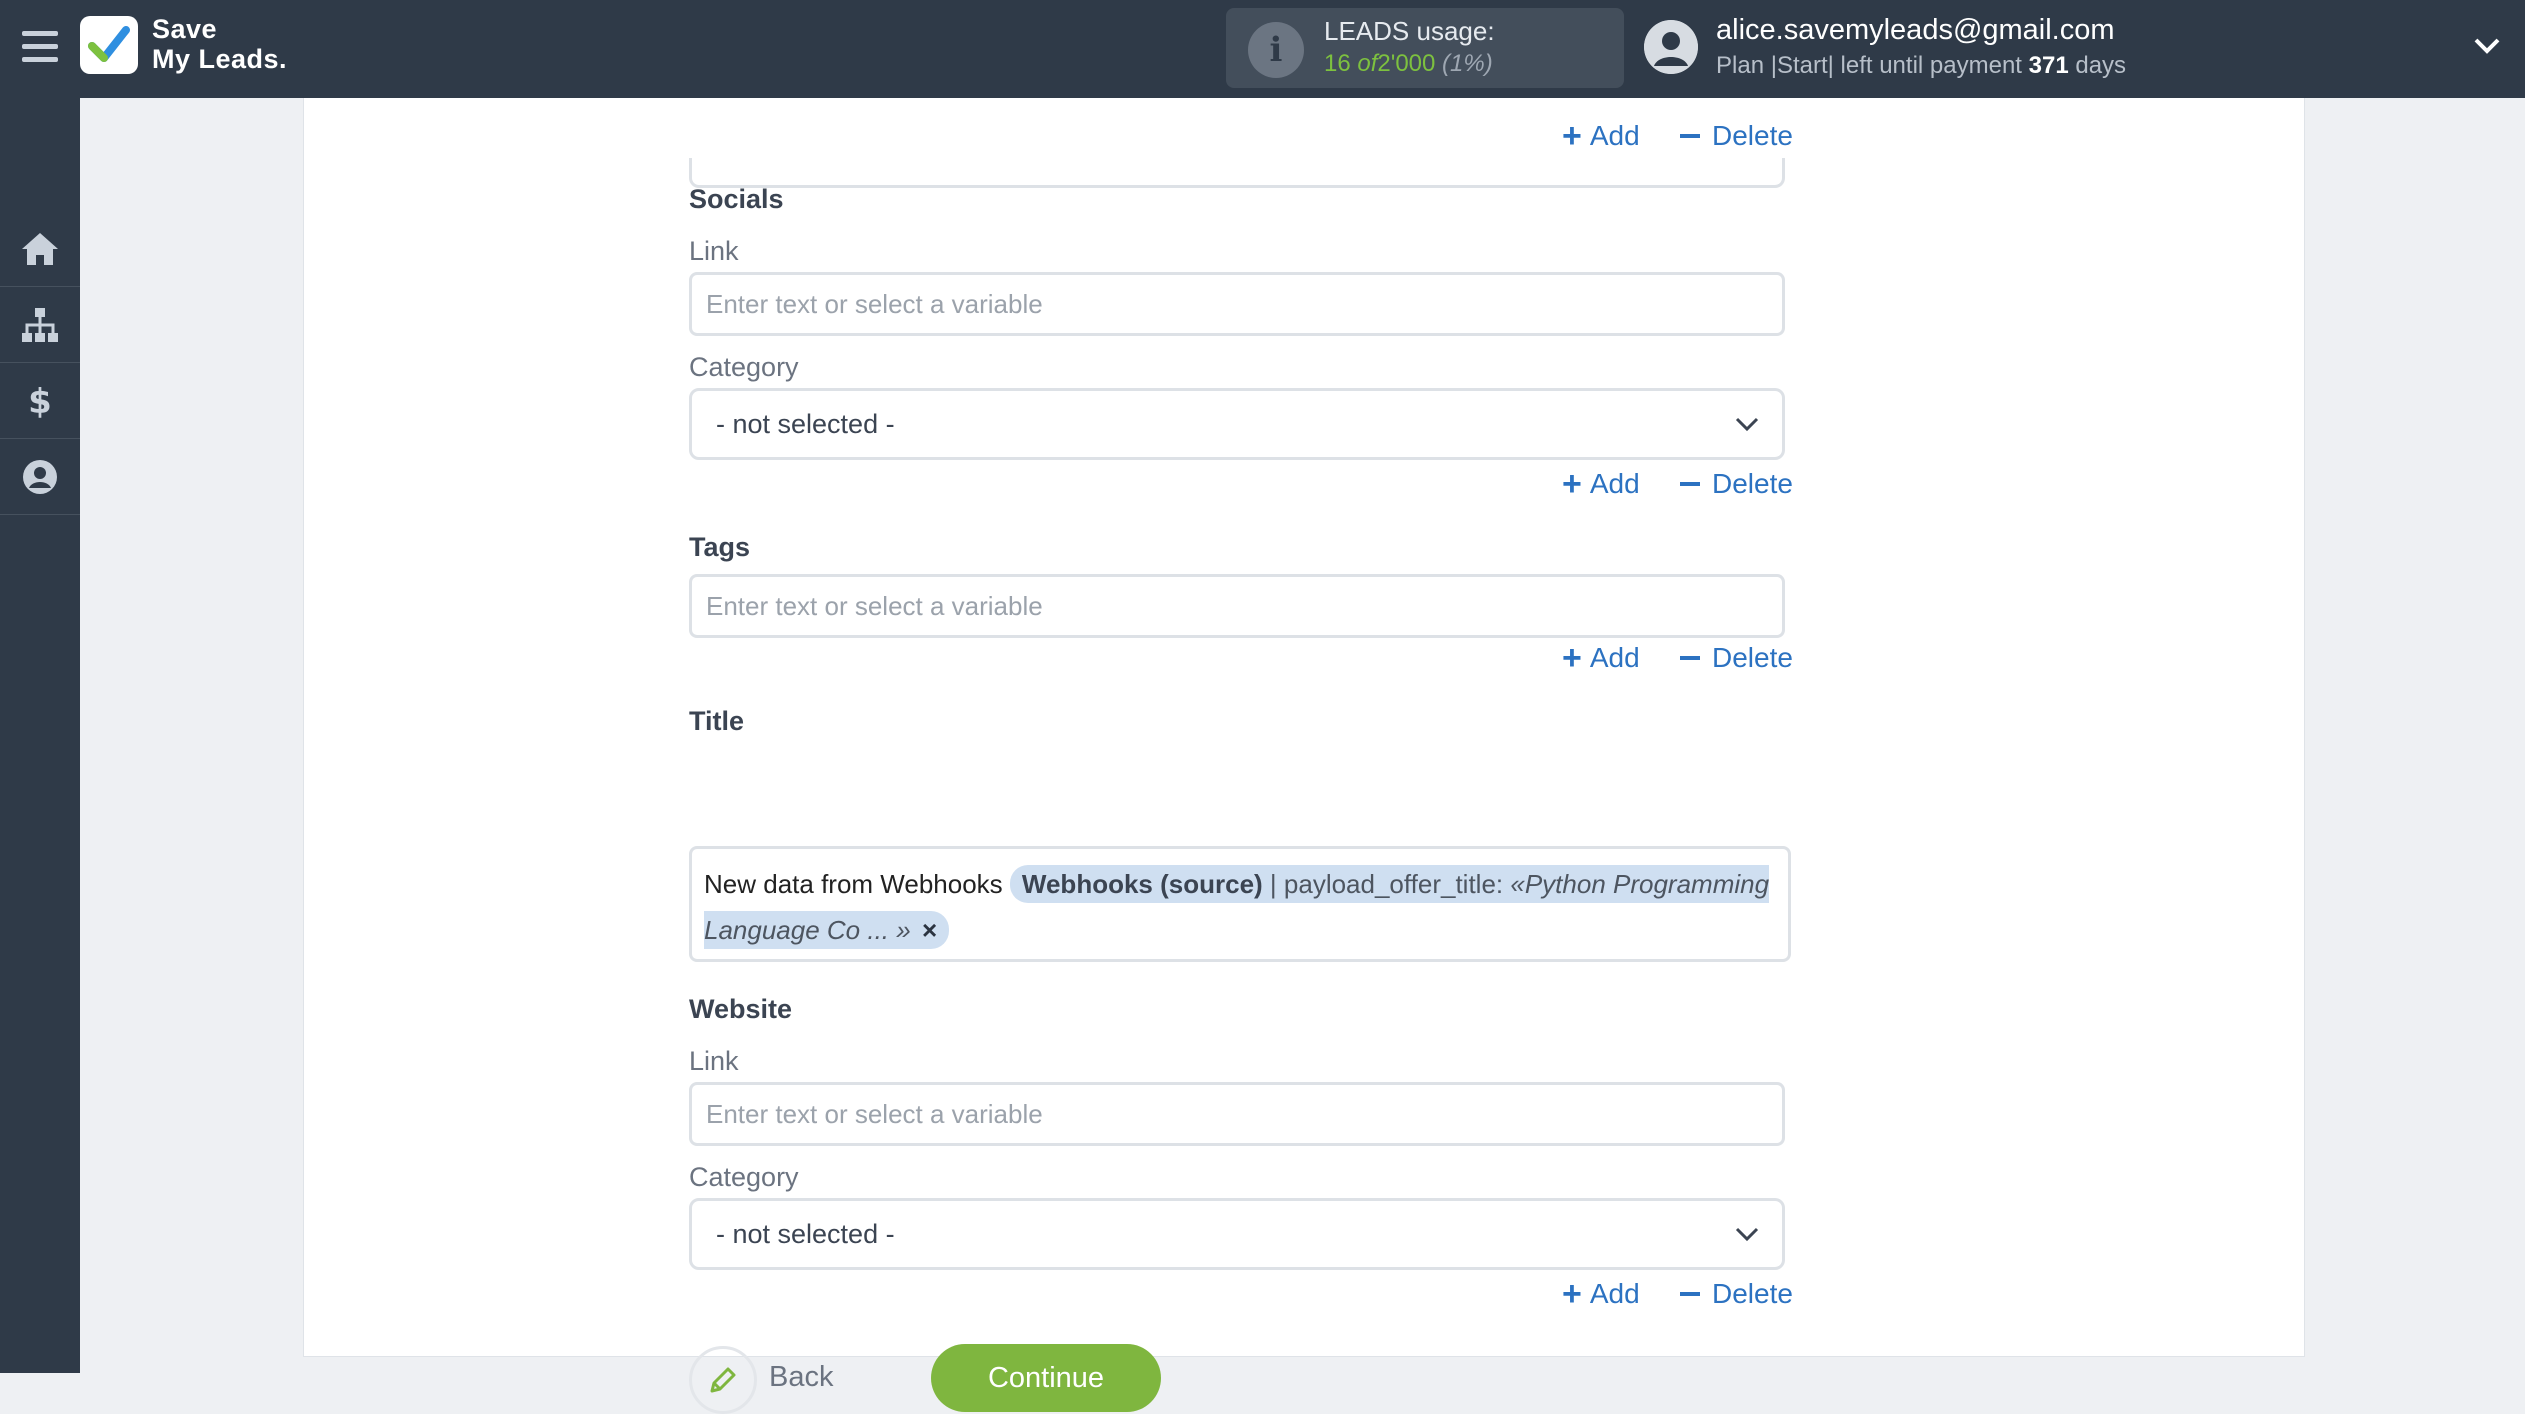  Describe the element at coordinates (717, 721) in the screenshot. I see `title-heading: Title` at that location.